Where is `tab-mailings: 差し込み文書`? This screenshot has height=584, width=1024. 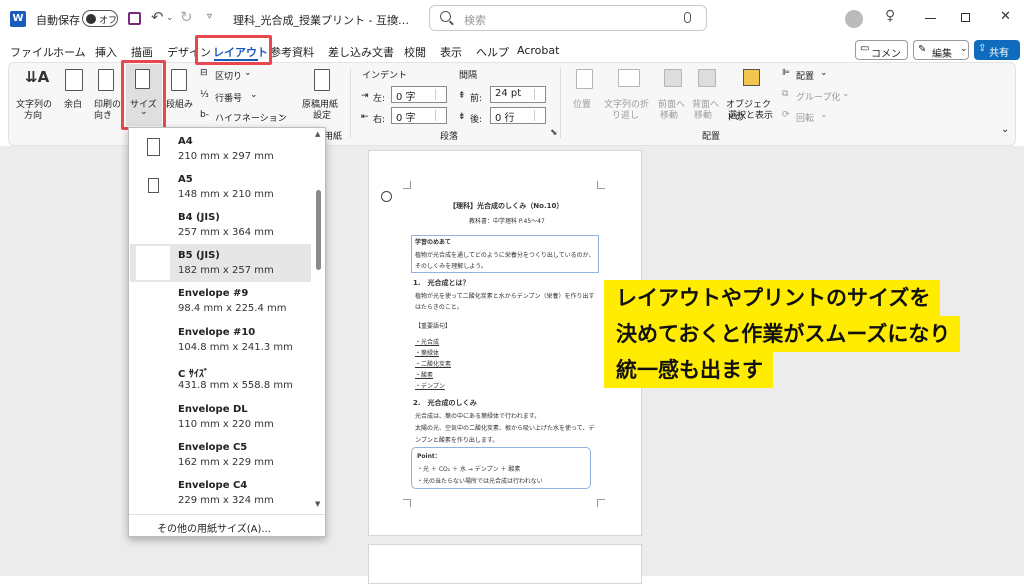 tab-mailings: 差し込み文書 is located at coordinates (361, 52).